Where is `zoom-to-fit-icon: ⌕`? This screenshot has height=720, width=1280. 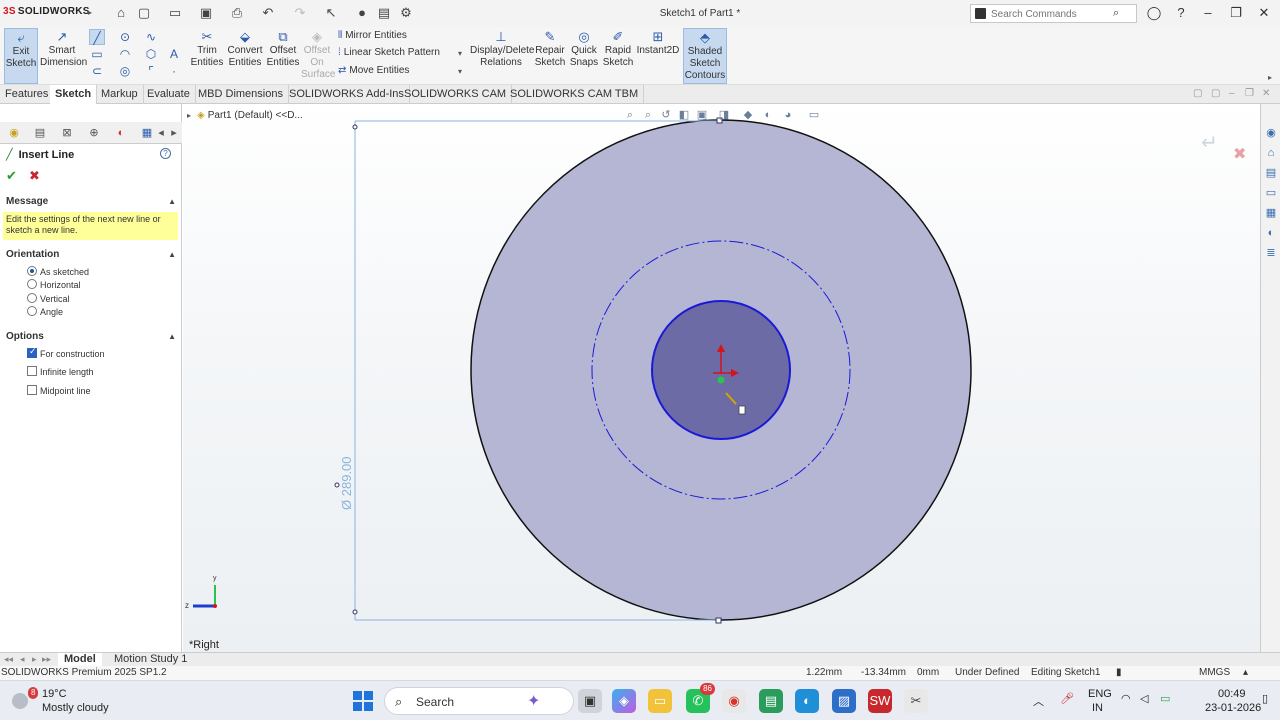
zoom-to-fit-icon: ⌕ is located at coordinates (630, 115).